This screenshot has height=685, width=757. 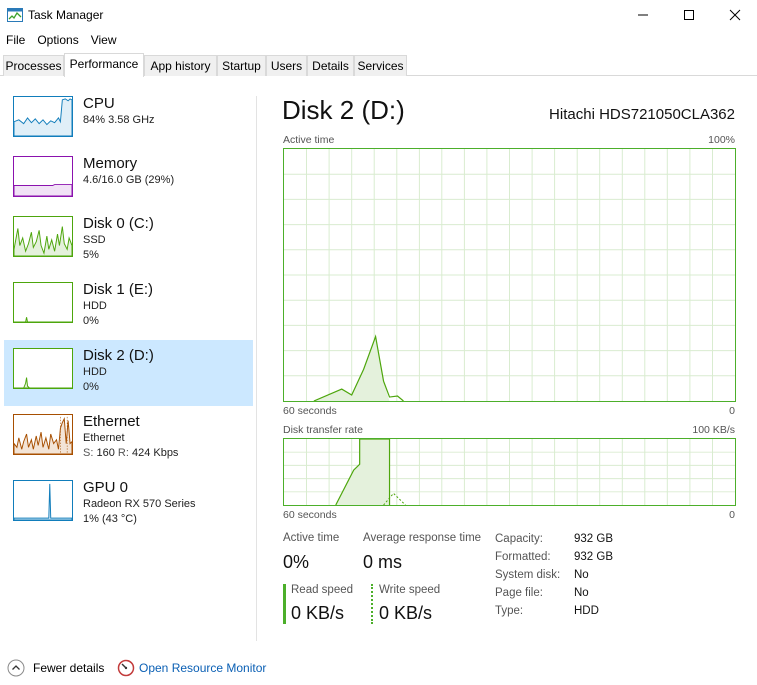 What do you see at coordinates (343, 110) in the screenshot?
I see `page-title: Disk 2 (D:)` at bounding box center [343, 110].